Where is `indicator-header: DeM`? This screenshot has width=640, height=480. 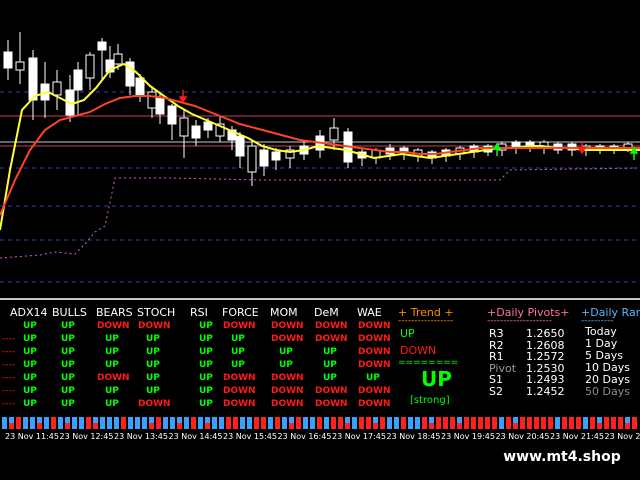
indicator-header: DeM is located at coordinates (326, 312).